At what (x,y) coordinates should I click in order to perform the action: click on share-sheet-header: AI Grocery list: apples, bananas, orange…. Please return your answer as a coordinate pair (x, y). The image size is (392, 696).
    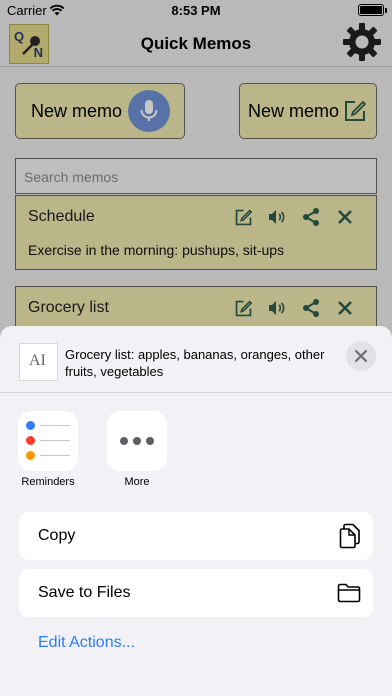
    Looking at the image, I should click on (196, 359).